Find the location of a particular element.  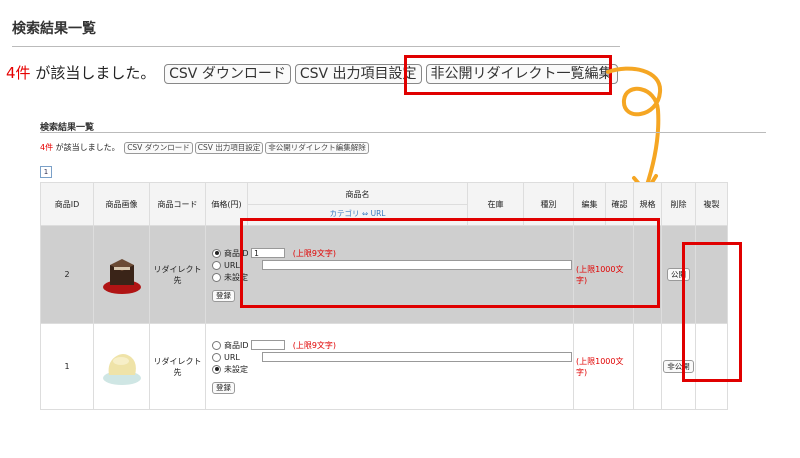

url-input is located at coordinates (416, 357).